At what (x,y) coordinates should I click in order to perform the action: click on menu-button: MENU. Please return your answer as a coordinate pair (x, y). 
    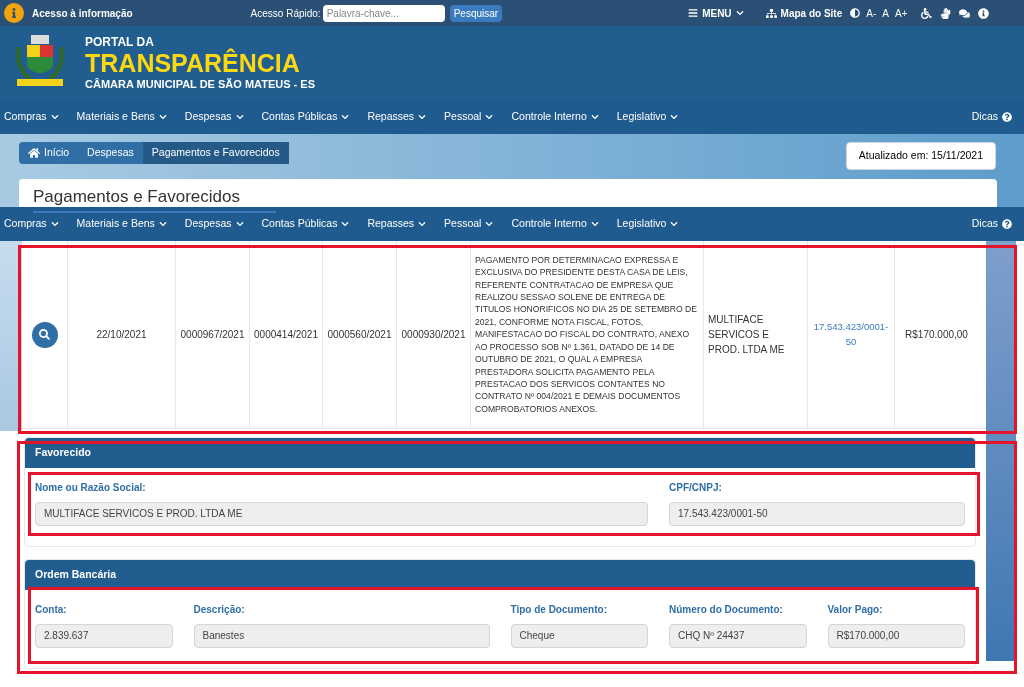
    Looking at the image, I should click on (716, 13).